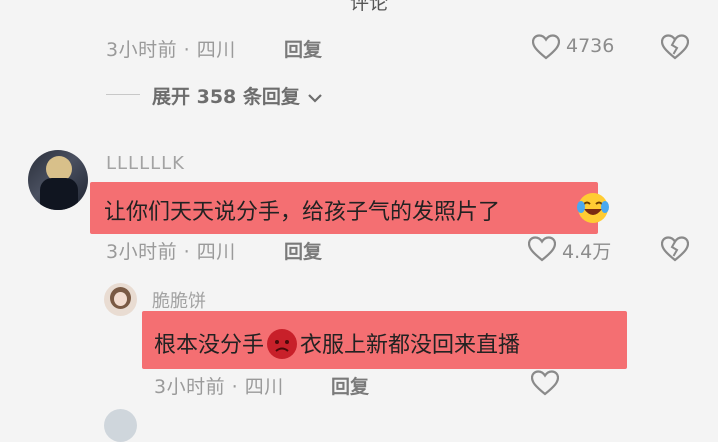 This screenshot has height=442, width=718. What do you see at coordinates (369, 7) in the screenshot?
I see `partial-top-text: 评论` at bounding box center [369, 7].